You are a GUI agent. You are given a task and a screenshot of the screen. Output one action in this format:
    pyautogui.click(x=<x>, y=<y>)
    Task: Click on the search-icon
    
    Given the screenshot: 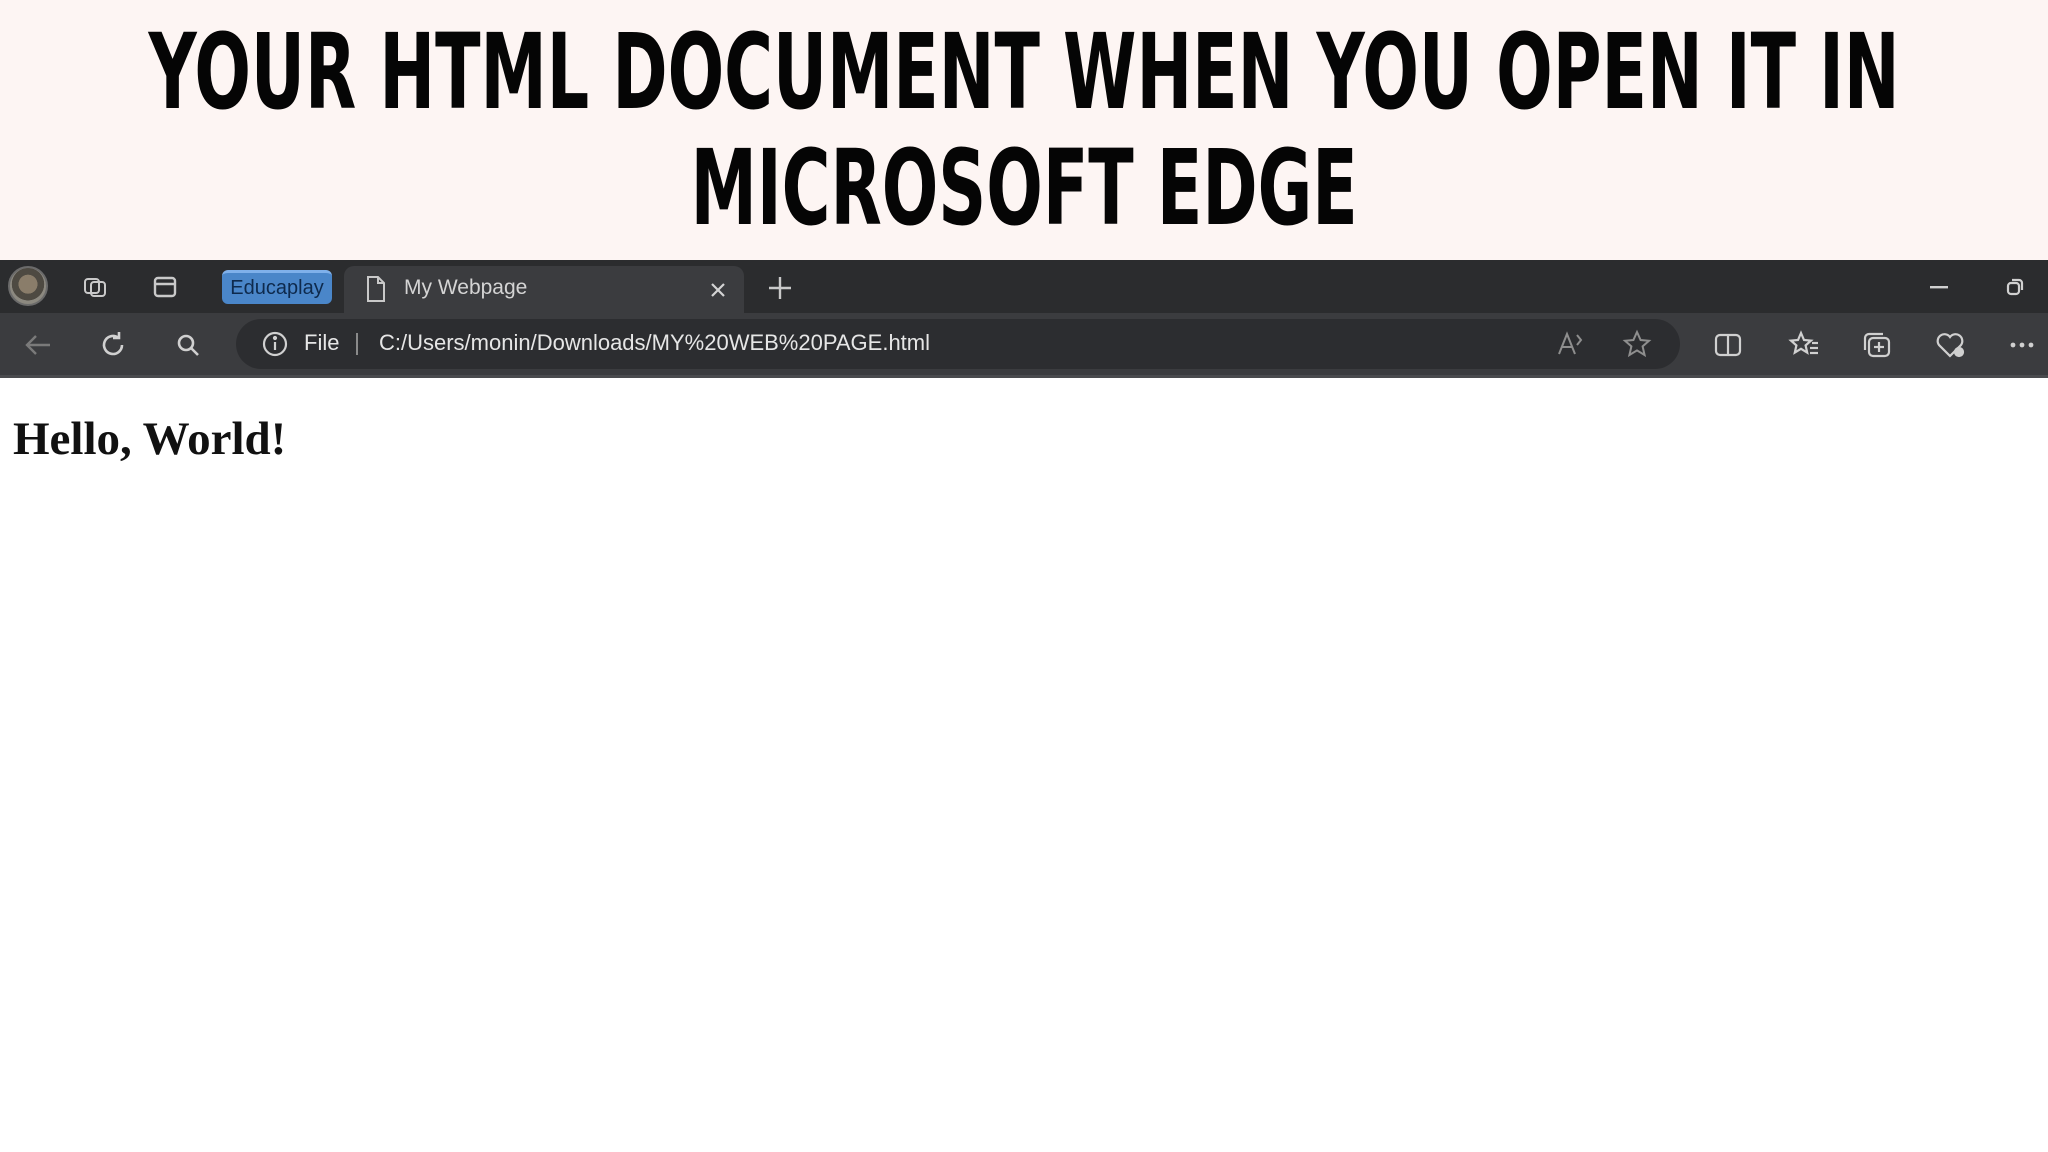 What is the action you would take?
    pyautogui.click(x=188, y=345)
    